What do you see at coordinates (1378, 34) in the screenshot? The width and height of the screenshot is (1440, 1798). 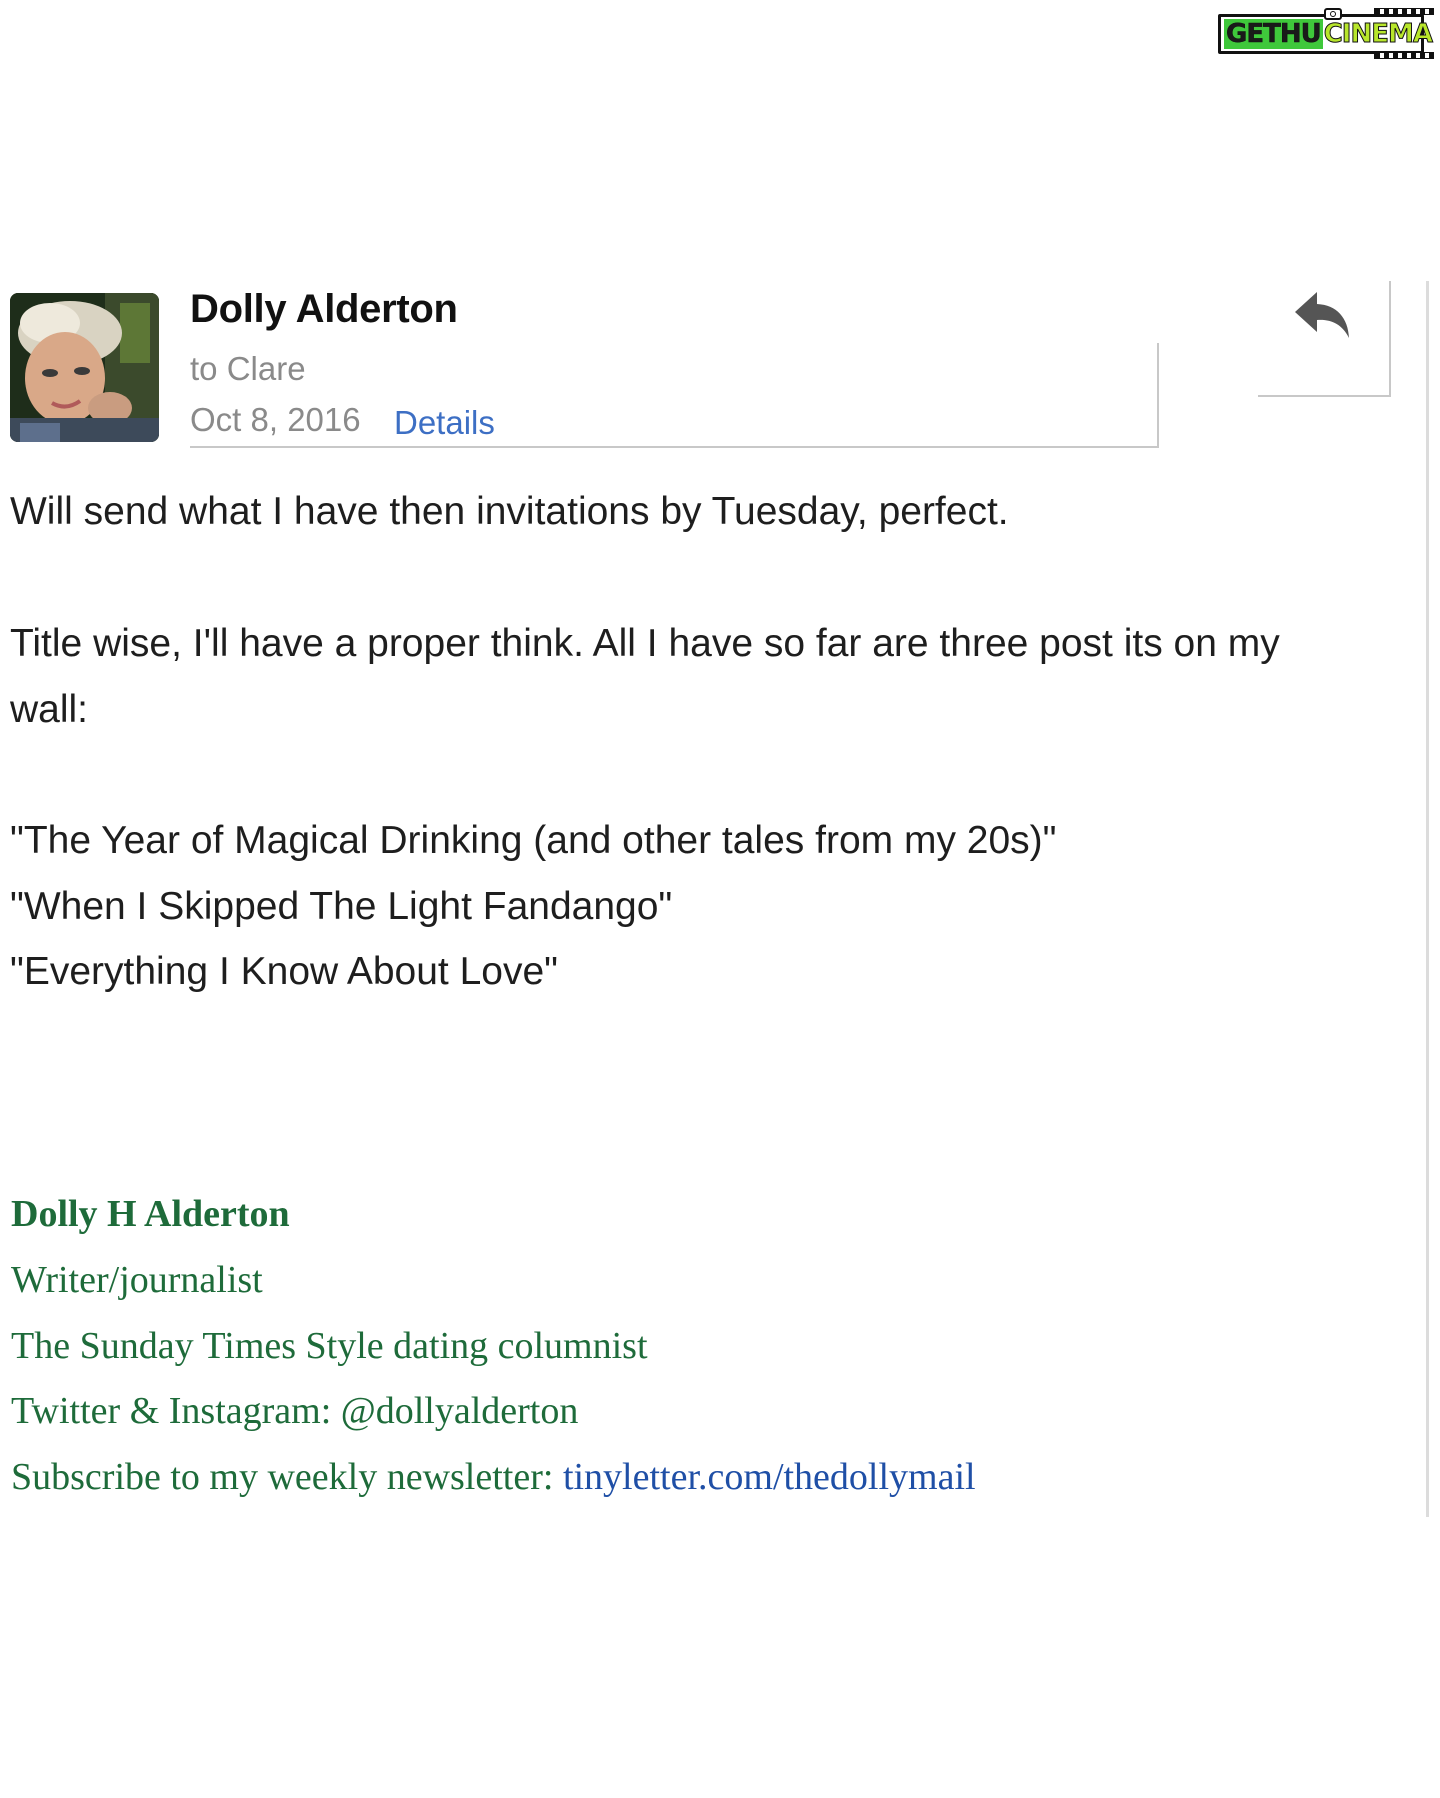 I see `logo-text-part2: CINEMA` at bounding box center [1378, 34].